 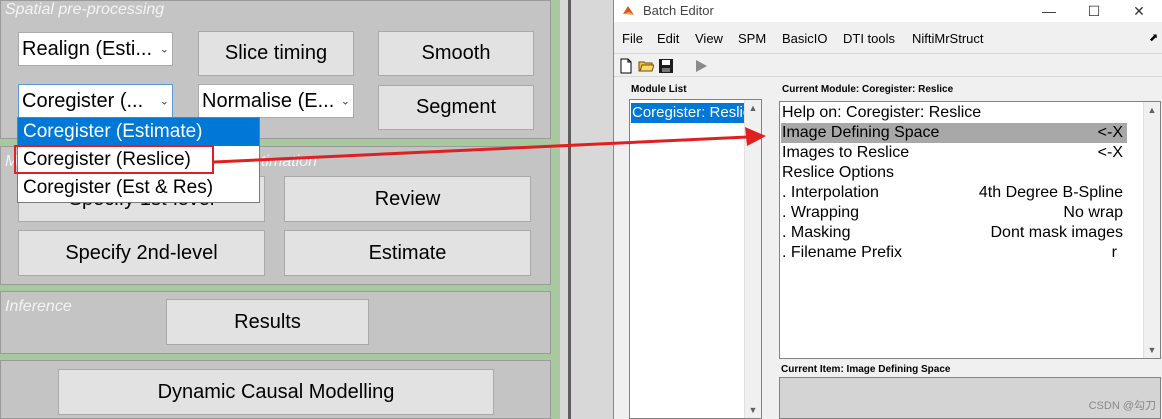 What do you see at coordinates (38, 306) in the screenshot?
I see `inference-panel-title: Inference` at bounding box center [38, 306].